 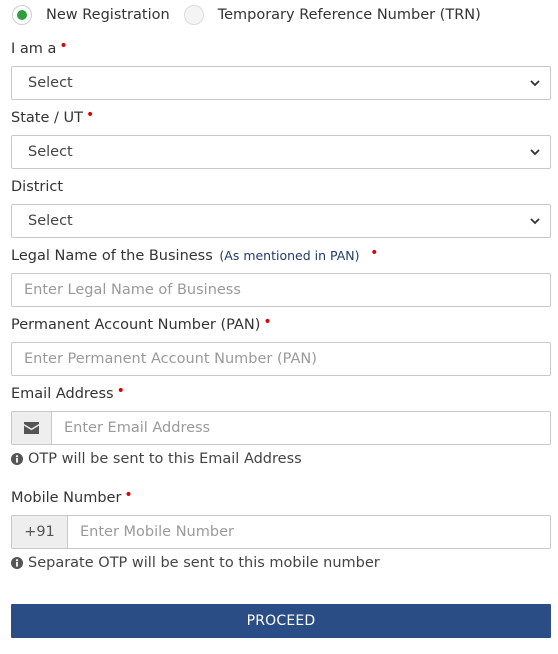 What do you see at coordinates (50, 83) in the screenshot?
I see `i-am-a-select-value: Select` at bounding box center [50, 83].